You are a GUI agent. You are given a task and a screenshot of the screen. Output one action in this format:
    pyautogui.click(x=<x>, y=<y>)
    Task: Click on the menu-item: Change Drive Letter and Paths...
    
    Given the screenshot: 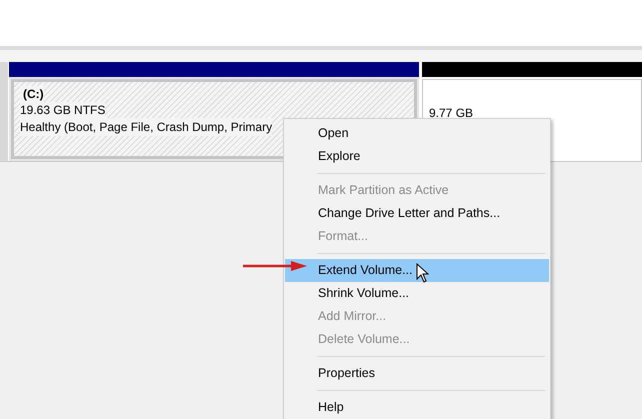 What is the action you would take?
    pyautogui.click(x=417, y=213)
    